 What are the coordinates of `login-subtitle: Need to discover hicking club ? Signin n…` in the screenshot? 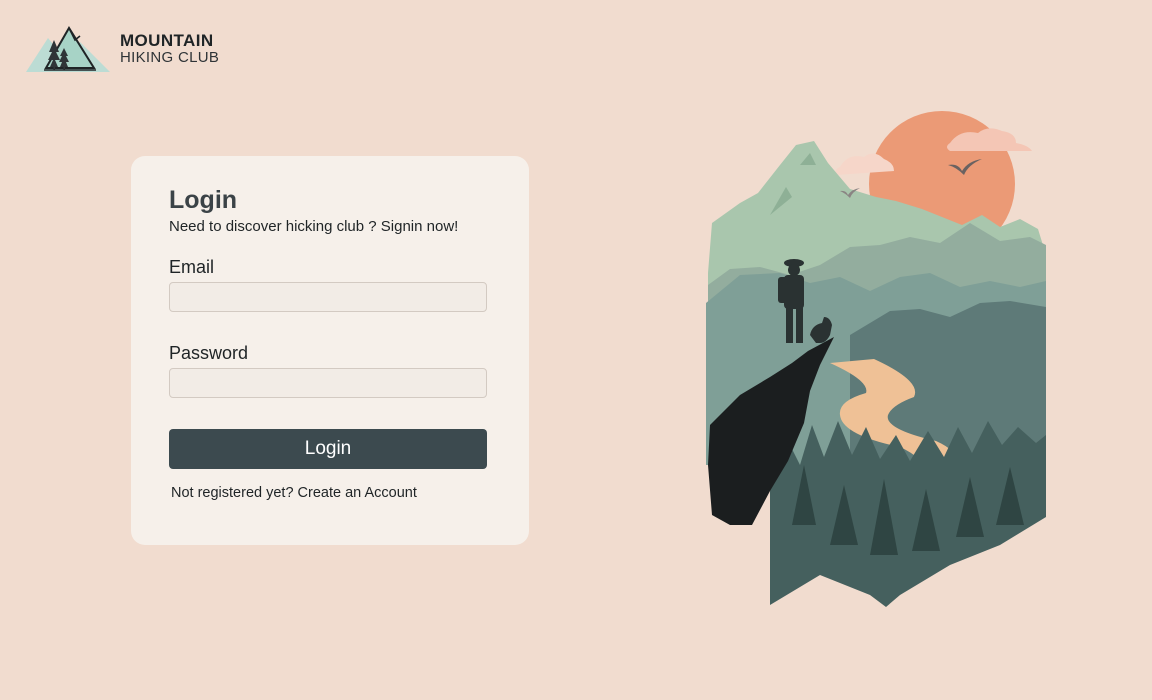 It's located at (314, 226).